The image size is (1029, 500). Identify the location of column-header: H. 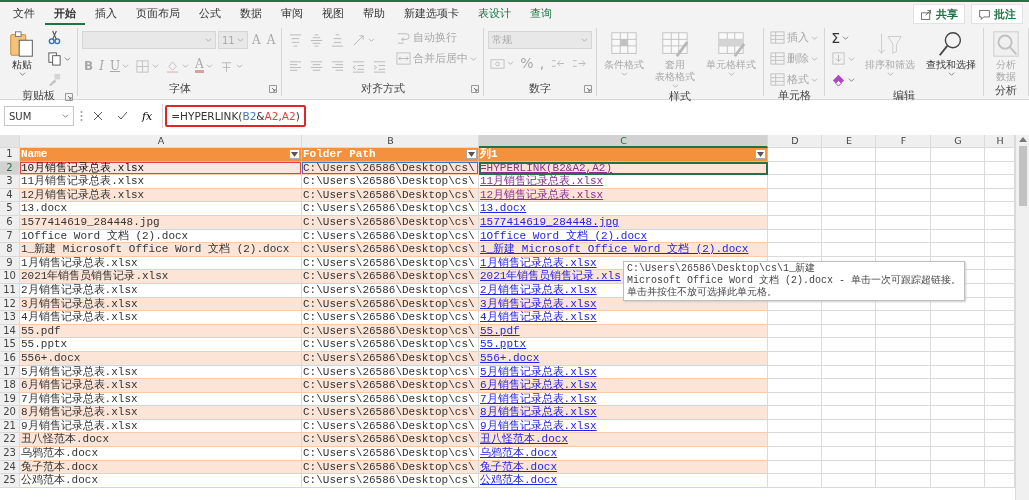
(1000, 141).